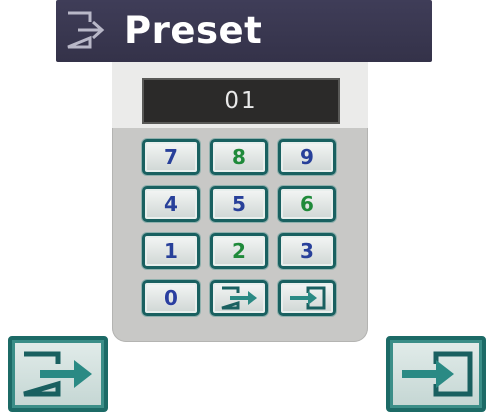 This screenshot has width=492, height=414. Describe the element at coordinates (171, 298) in the screenshot. I see `key-0: 0` at that location.